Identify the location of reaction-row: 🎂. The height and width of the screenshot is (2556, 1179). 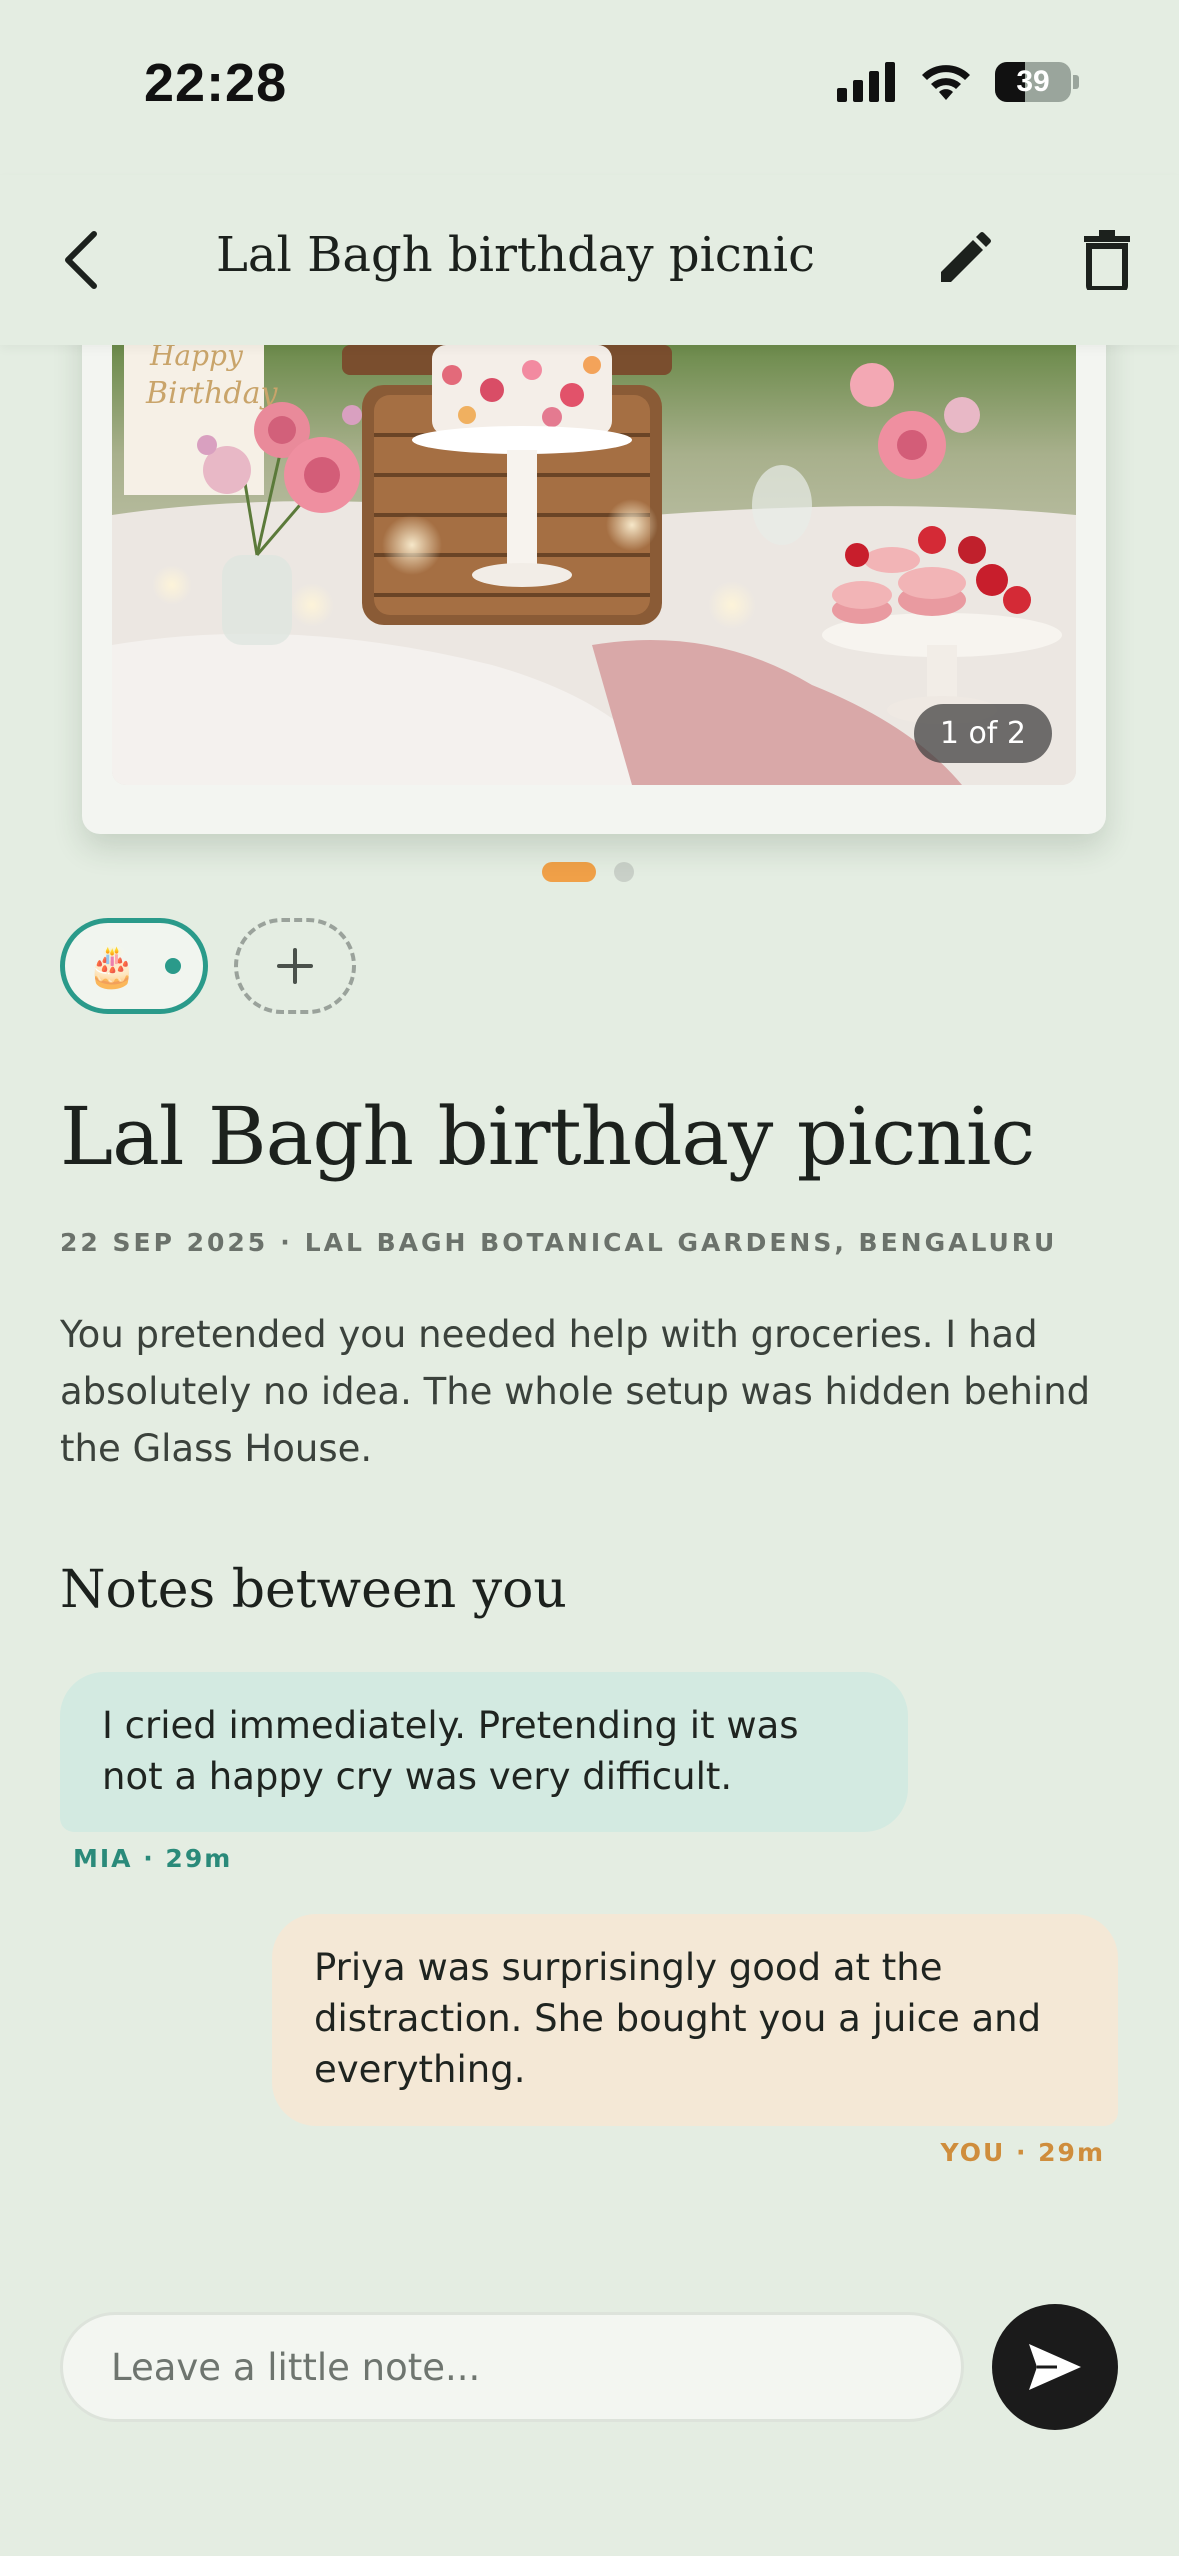
(208, 966).